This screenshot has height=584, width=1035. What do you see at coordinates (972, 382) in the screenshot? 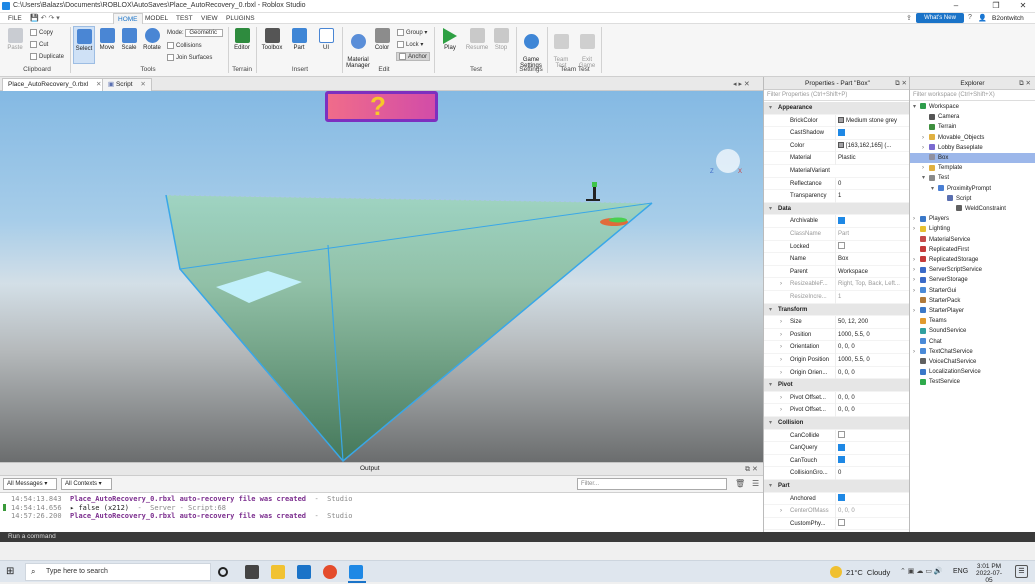
I see `explorer-item: TestService` at bounding box center [972, 382].